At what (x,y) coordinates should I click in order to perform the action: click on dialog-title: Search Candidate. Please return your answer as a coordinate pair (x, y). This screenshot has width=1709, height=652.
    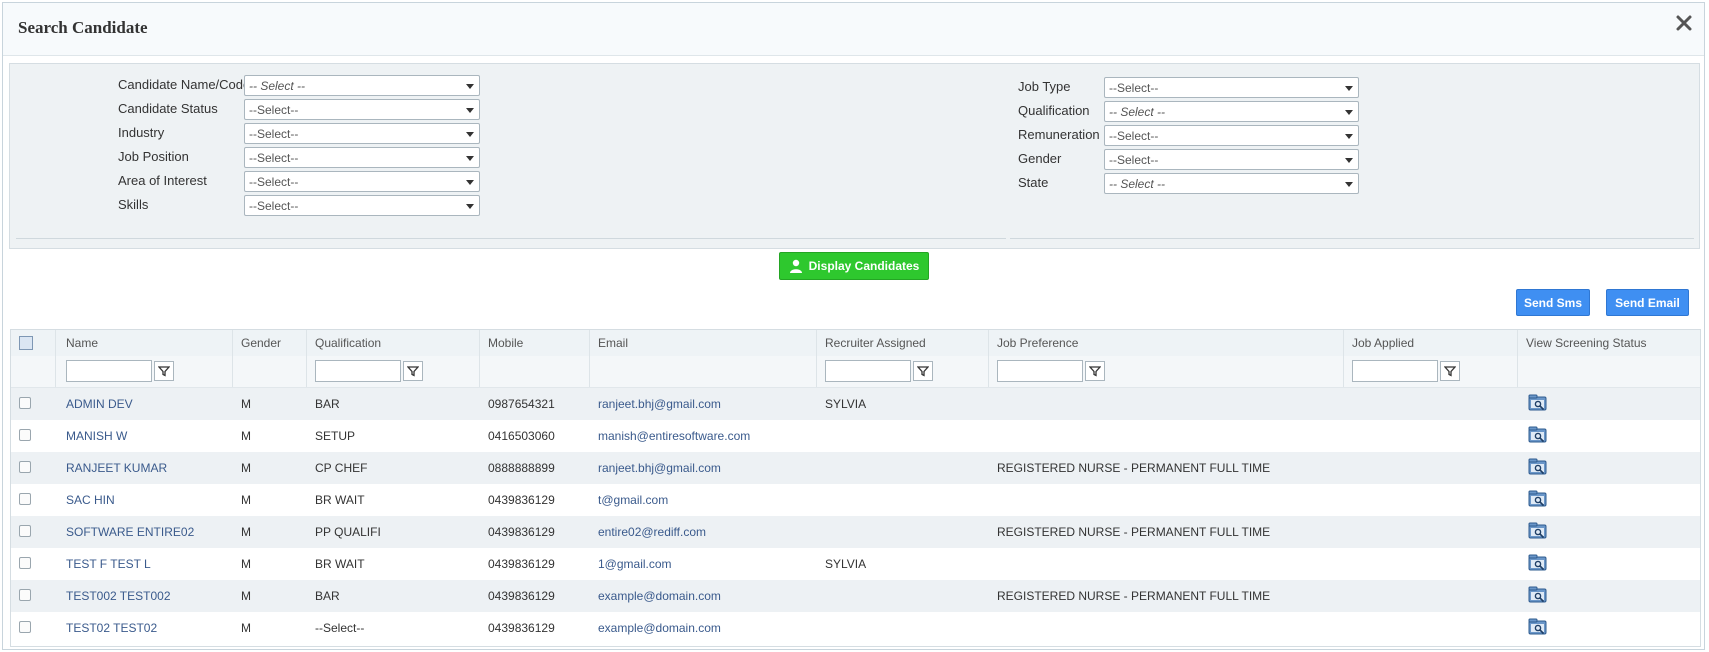
    Looking at the image, I should click on (83, 27).